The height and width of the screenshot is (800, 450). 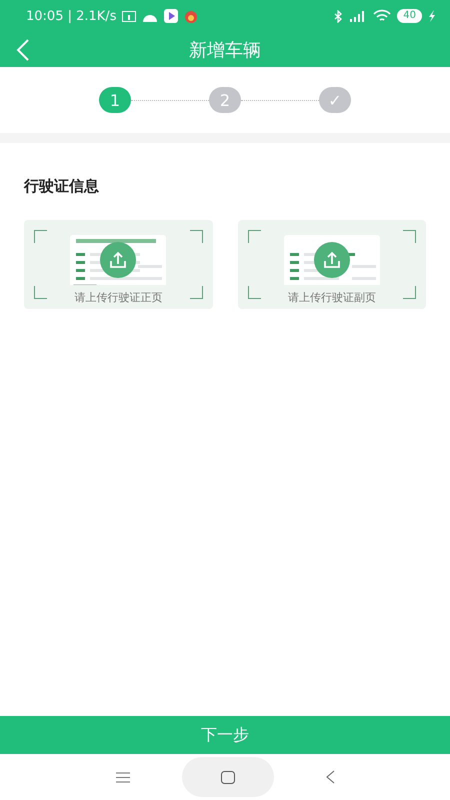 What do you see at coordinates (118, 297) in the screenshot?
I see `upload-label: 请上传行驶证正页` at bounding box center [118, 297].